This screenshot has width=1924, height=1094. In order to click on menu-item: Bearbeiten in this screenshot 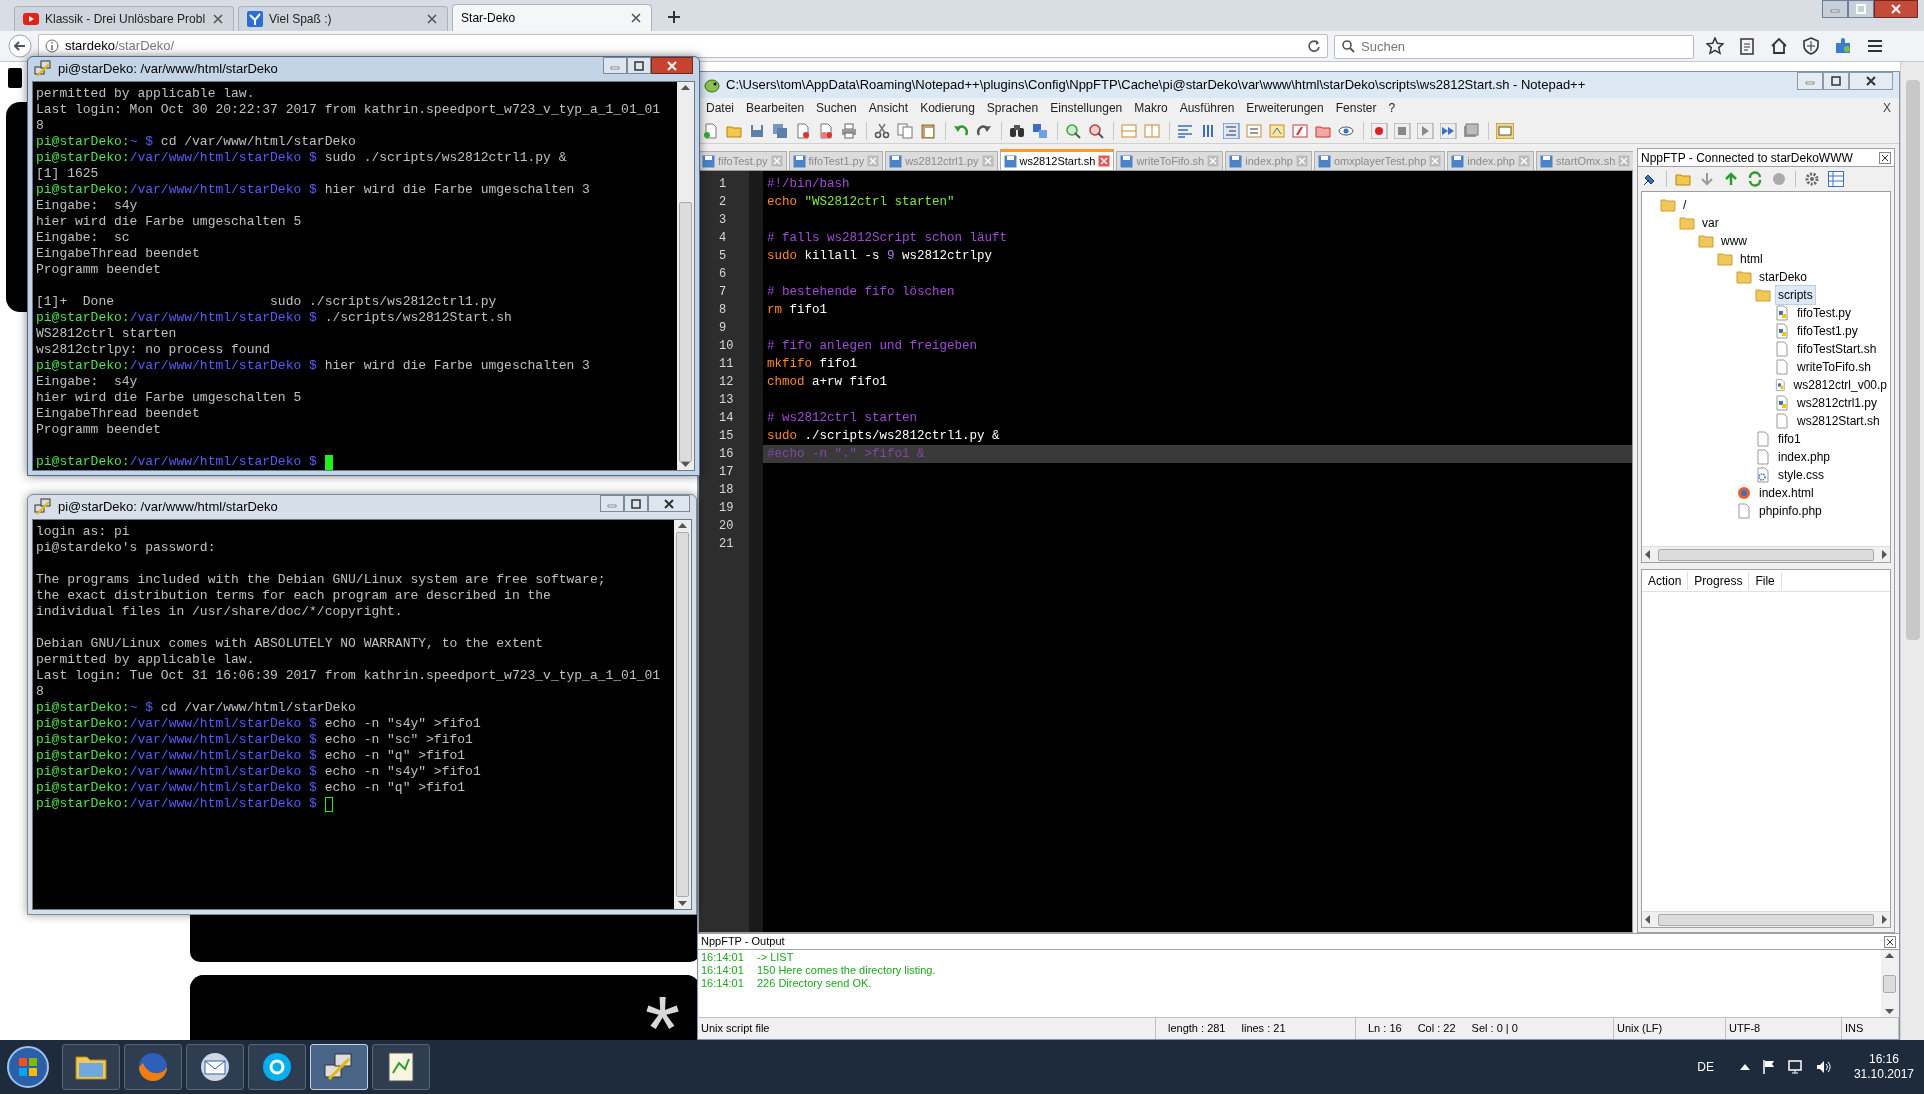, I will do `click(775, 108)`.